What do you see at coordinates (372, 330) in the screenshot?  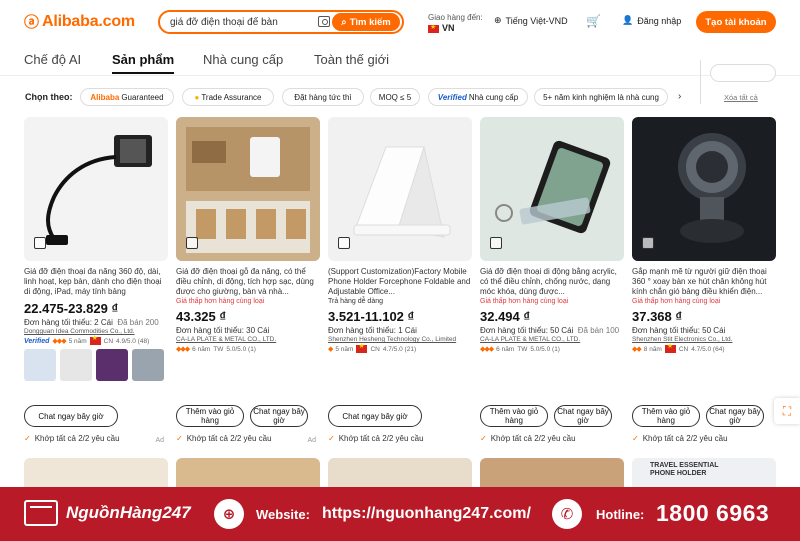 I see `product-moq: Đơn hàng tối thiểu: 1 Cái` at bounding box center [372, 330].